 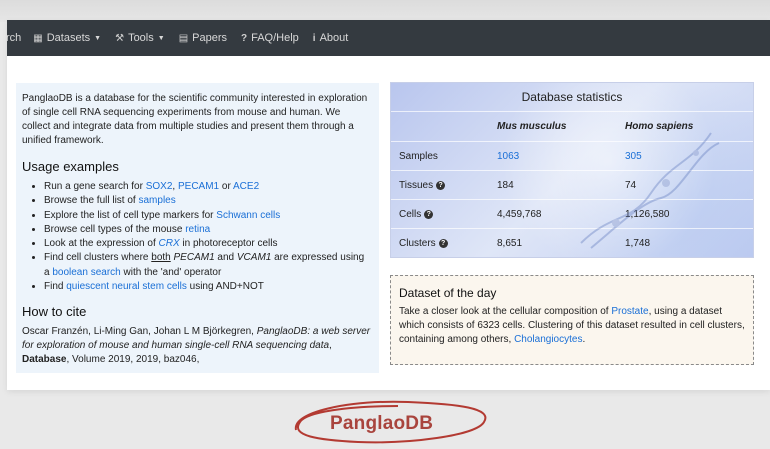 I want to click on text: and, so click(x=225, y=258).